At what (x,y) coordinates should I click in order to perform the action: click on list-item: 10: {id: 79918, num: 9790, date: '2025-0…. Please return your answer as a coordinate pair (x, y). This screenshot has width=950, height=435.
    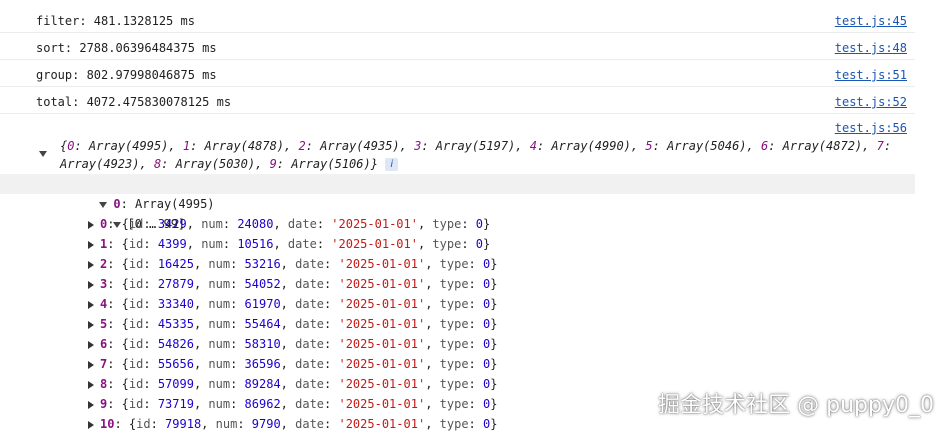
    Looking at the image, I should click on (292, 424).